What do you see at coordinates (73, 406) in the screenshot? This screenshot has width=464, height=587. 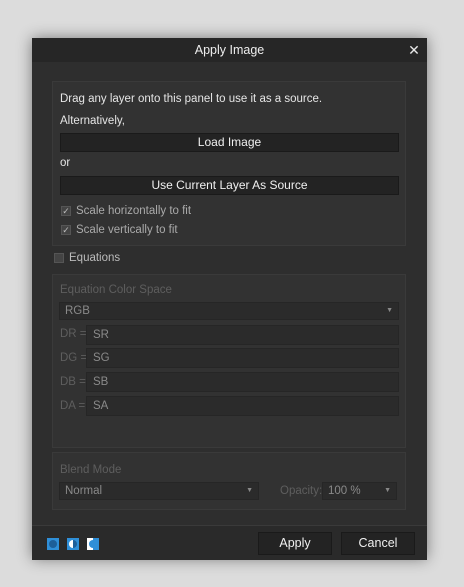 I see `equation-da-label: DA =` at bounding box center [73, 406].